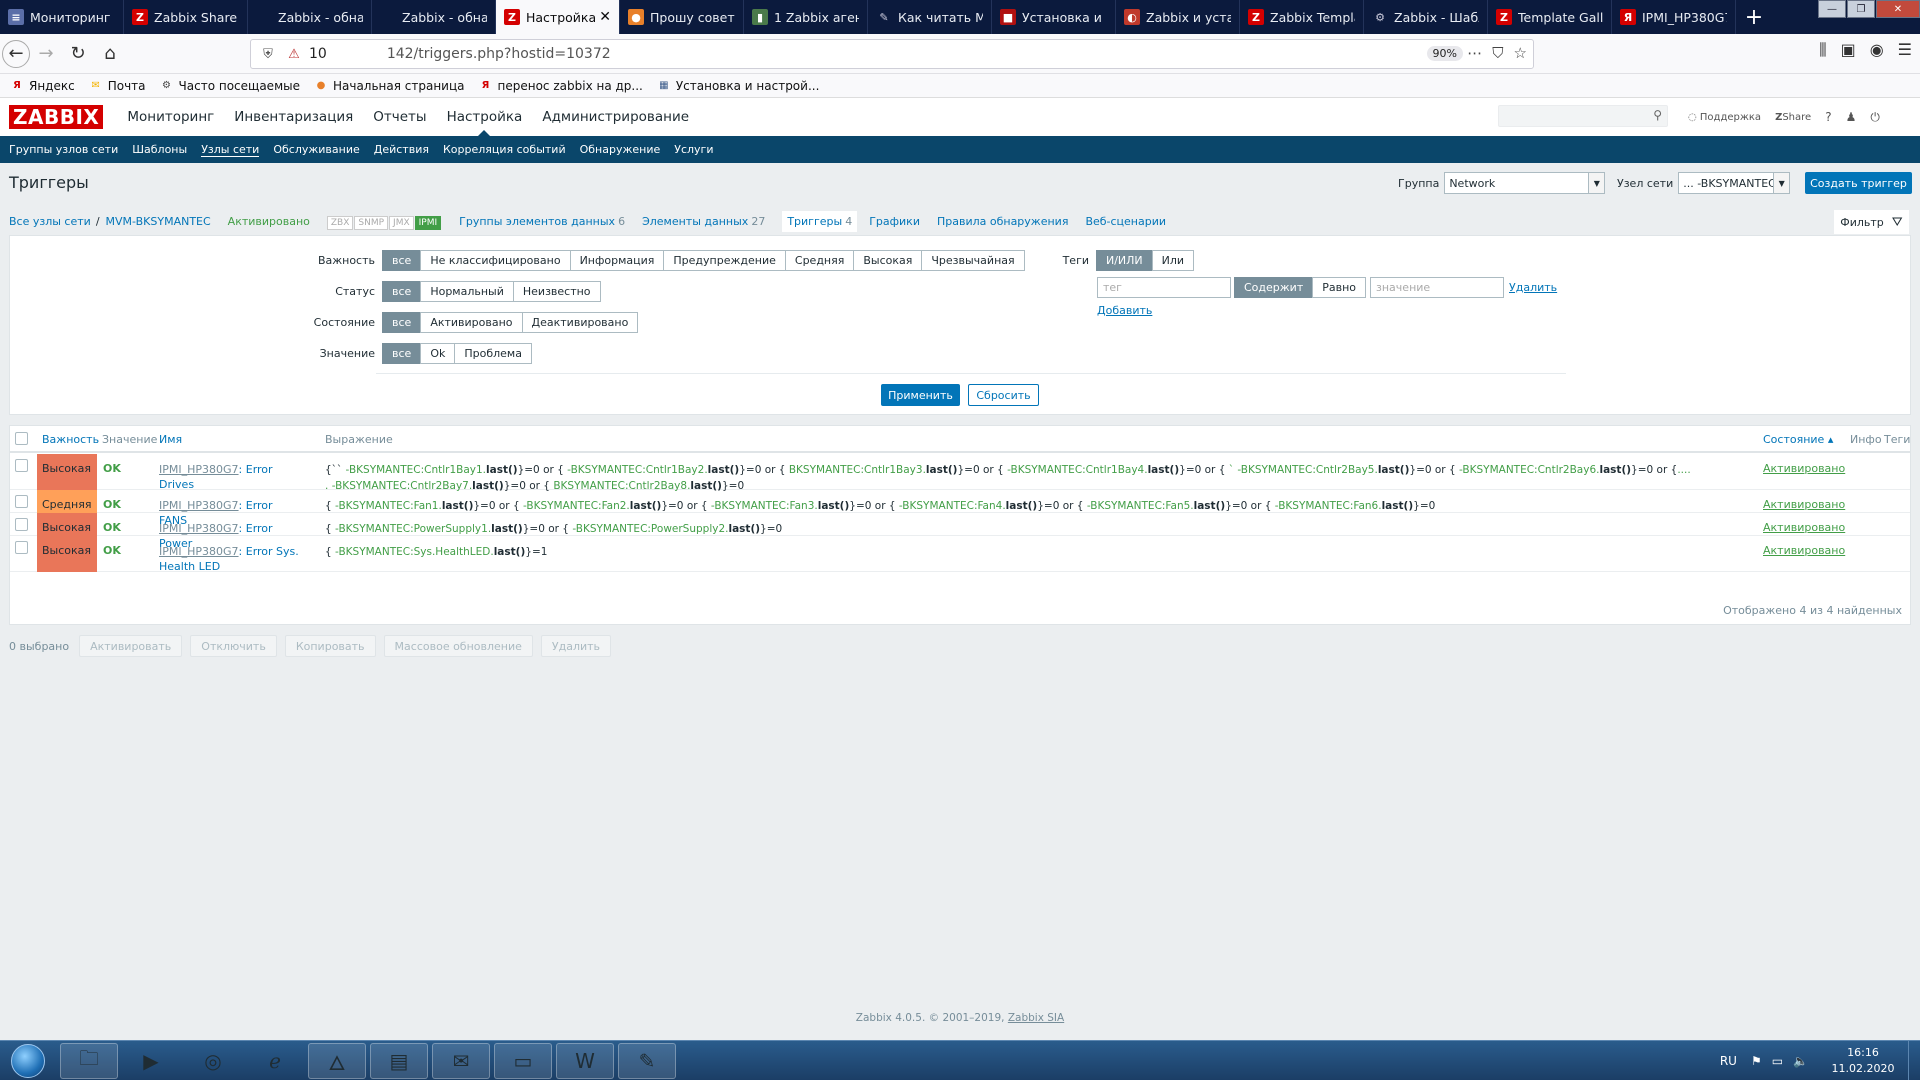 This screenshot has height=1080, width=1920. What do you see at coordinates (820, 221) in the screenshot?
I see `triggers-link: Триггеры 4` at bounding box center [820, 221].